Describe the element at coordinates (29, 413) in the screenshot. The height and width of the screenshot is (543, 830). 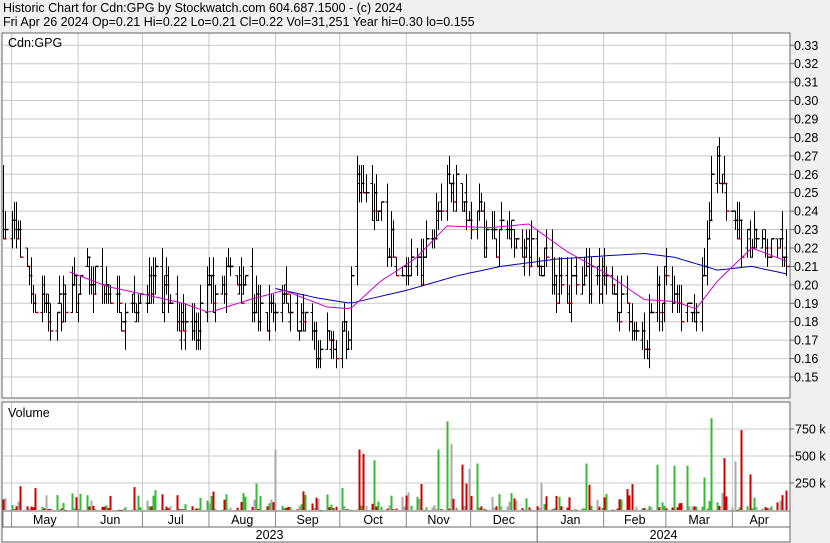
I see `volume-panel-title: Volume` at that location.